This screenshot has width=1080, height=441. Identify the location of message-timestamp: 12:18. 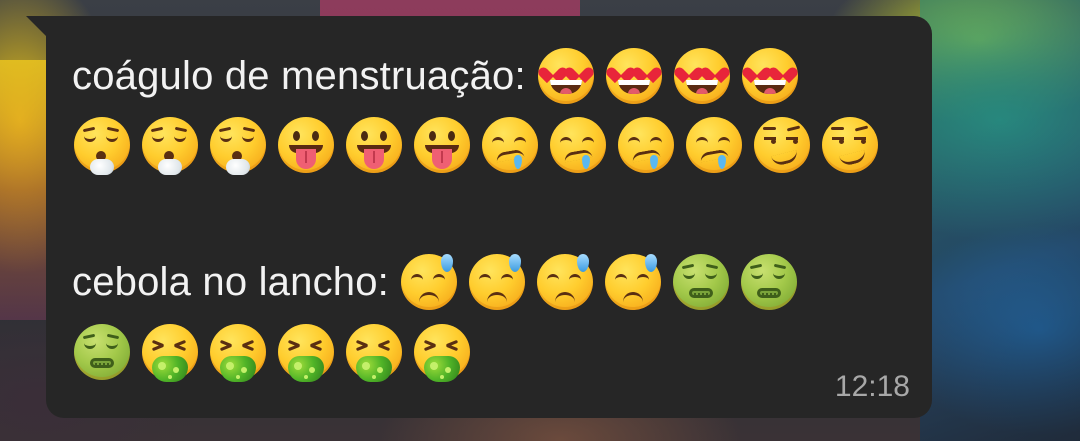
(872, 386).